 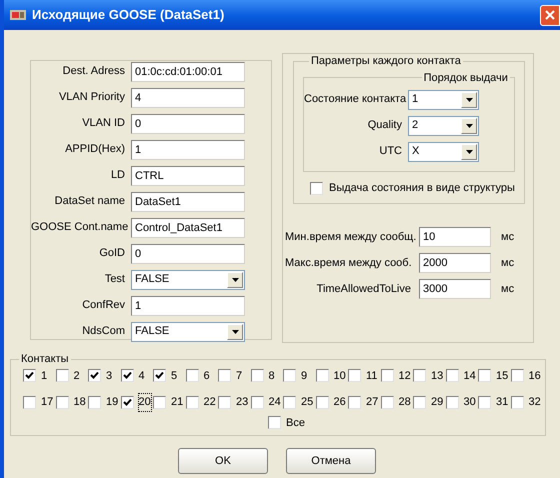 I want to click on field-label: Мин.время между сообщ., so click(x=351, y=237).